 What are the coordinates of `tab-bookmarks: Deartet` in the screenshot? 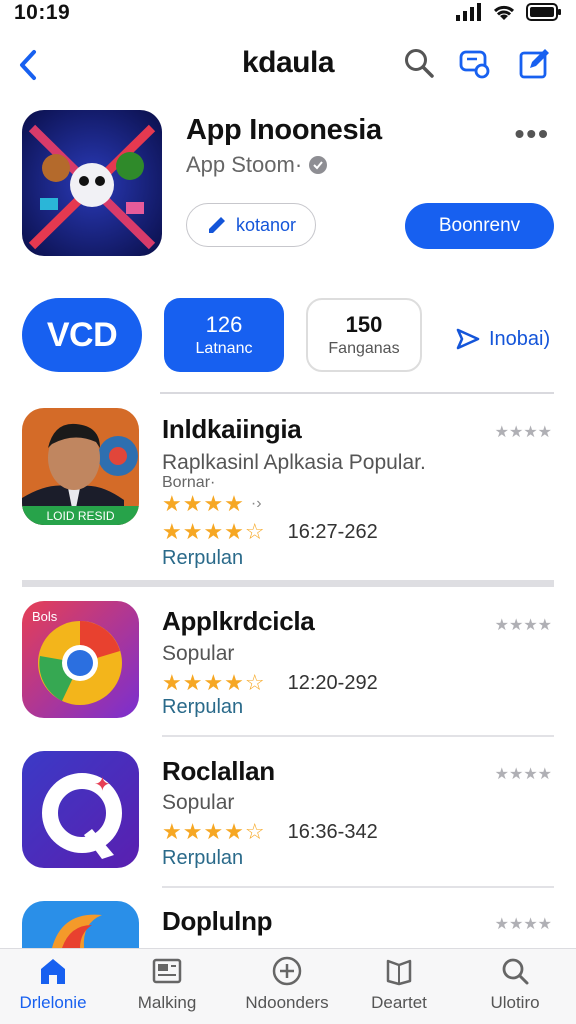 It's located at (399, 984).